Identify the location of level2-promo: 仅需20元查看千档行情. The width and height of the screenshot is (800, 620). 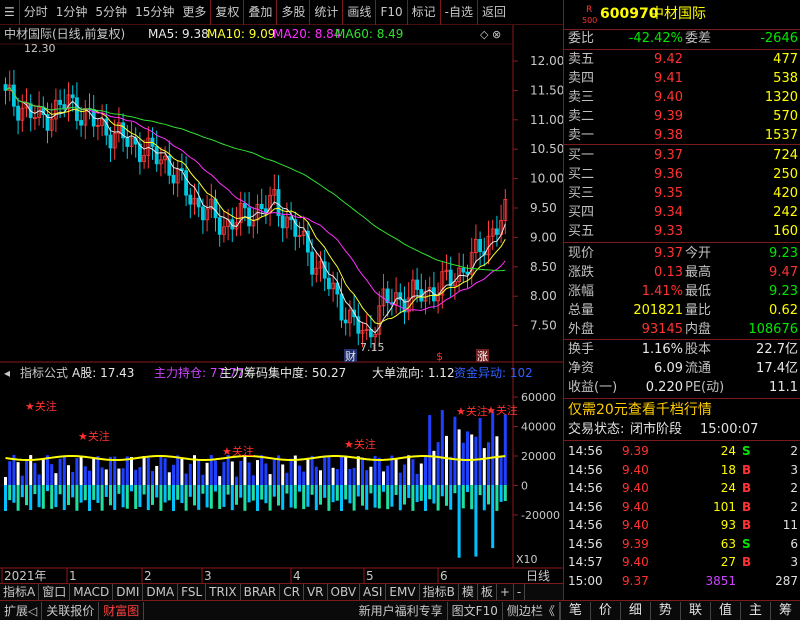
(640, 410).